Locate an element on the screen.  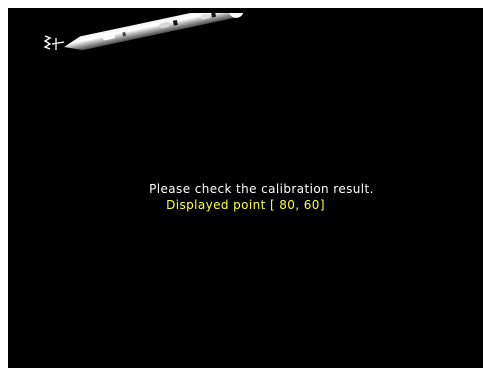
displayed-point-readout: Displayed point [ 80, 60] is located at coordinates (245, 205).